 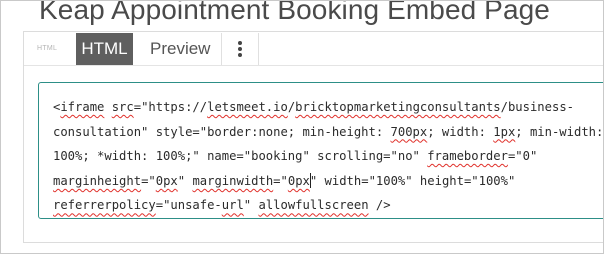 What do you see at coordinates (104, 205) in the screenshot?
I see `misspelled-token: referrerpolicy` at bounding box center [104, 205].